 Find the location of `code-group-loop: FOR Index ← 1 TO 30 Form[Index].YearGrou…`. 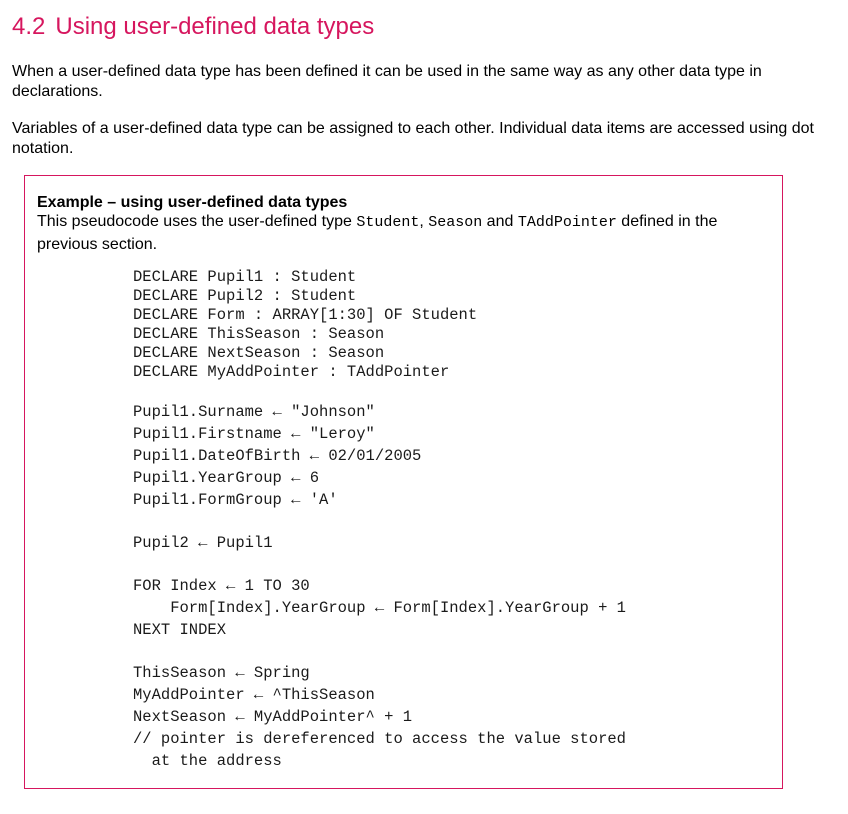

code-group-loop: FOR Index ← 1 TO 30 Form[Index].YearGrou… is located at coordinates (379, 610).